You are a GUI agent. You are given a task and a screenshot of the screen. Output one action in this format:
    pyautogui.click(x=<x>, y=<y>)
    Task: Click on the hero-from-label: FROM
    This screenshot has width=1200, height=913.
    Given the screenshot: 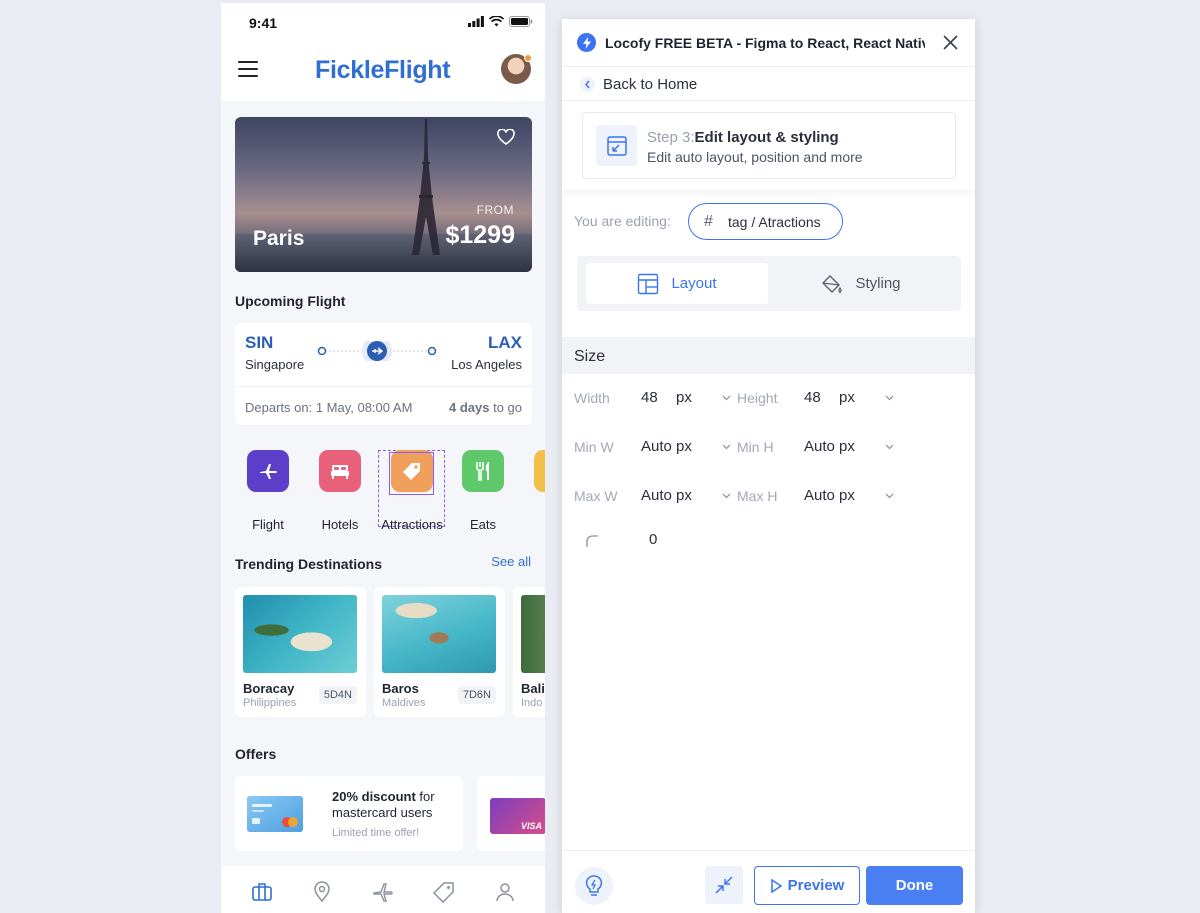 What is the action you would take?
    pyautogui.click(x=495, y=210)
    